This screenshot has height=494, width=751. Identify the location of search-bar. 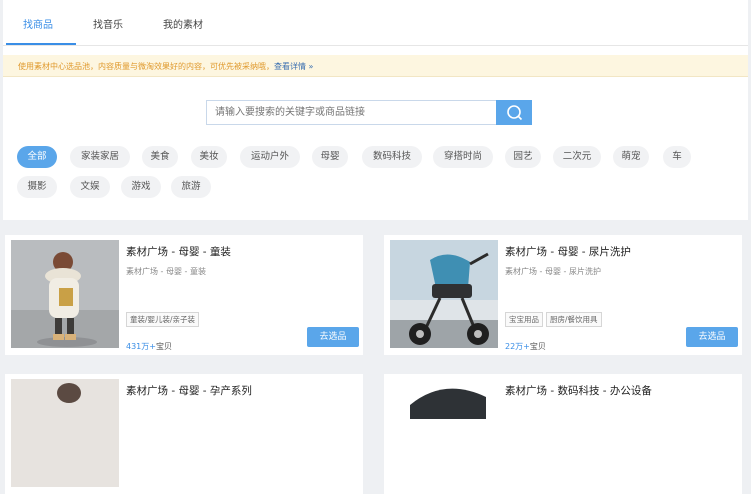
(369, 112).